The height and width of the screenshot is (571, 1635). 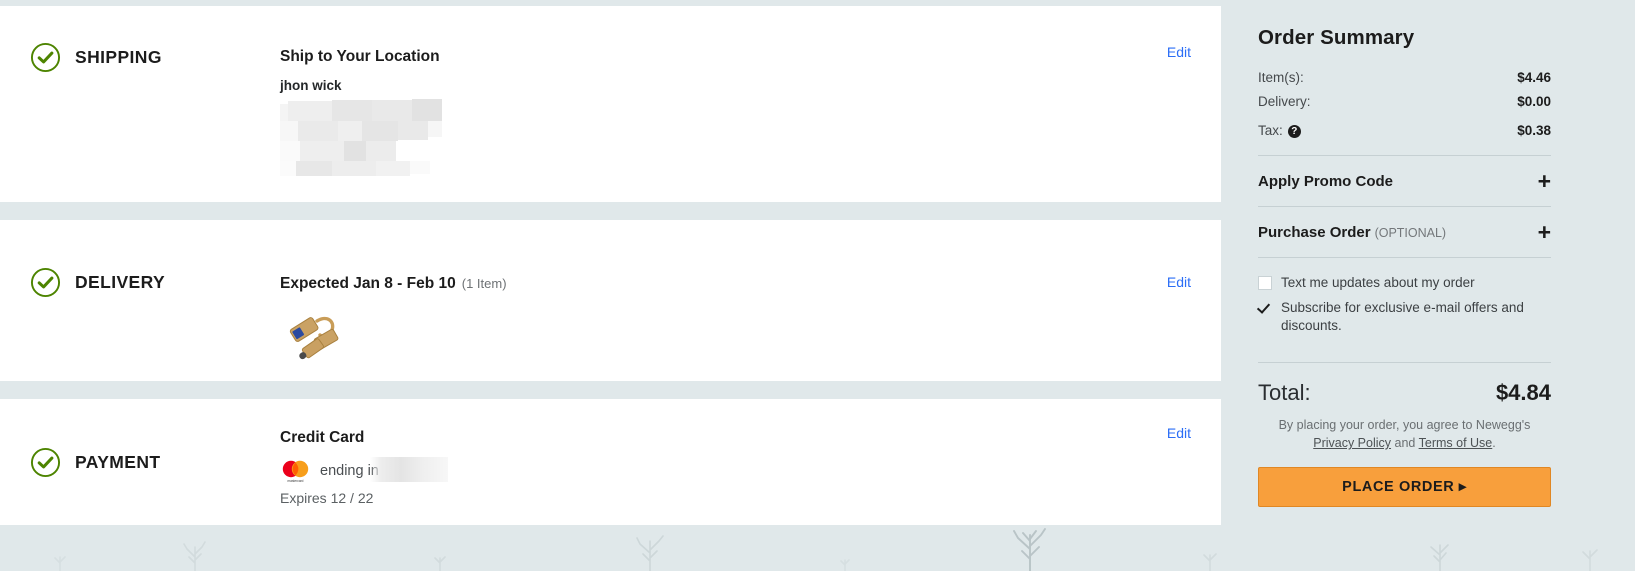 I want to click on delivery-details: Expected Jan 8 - Feb 10 (1 Item), so click(x=393, y=319).